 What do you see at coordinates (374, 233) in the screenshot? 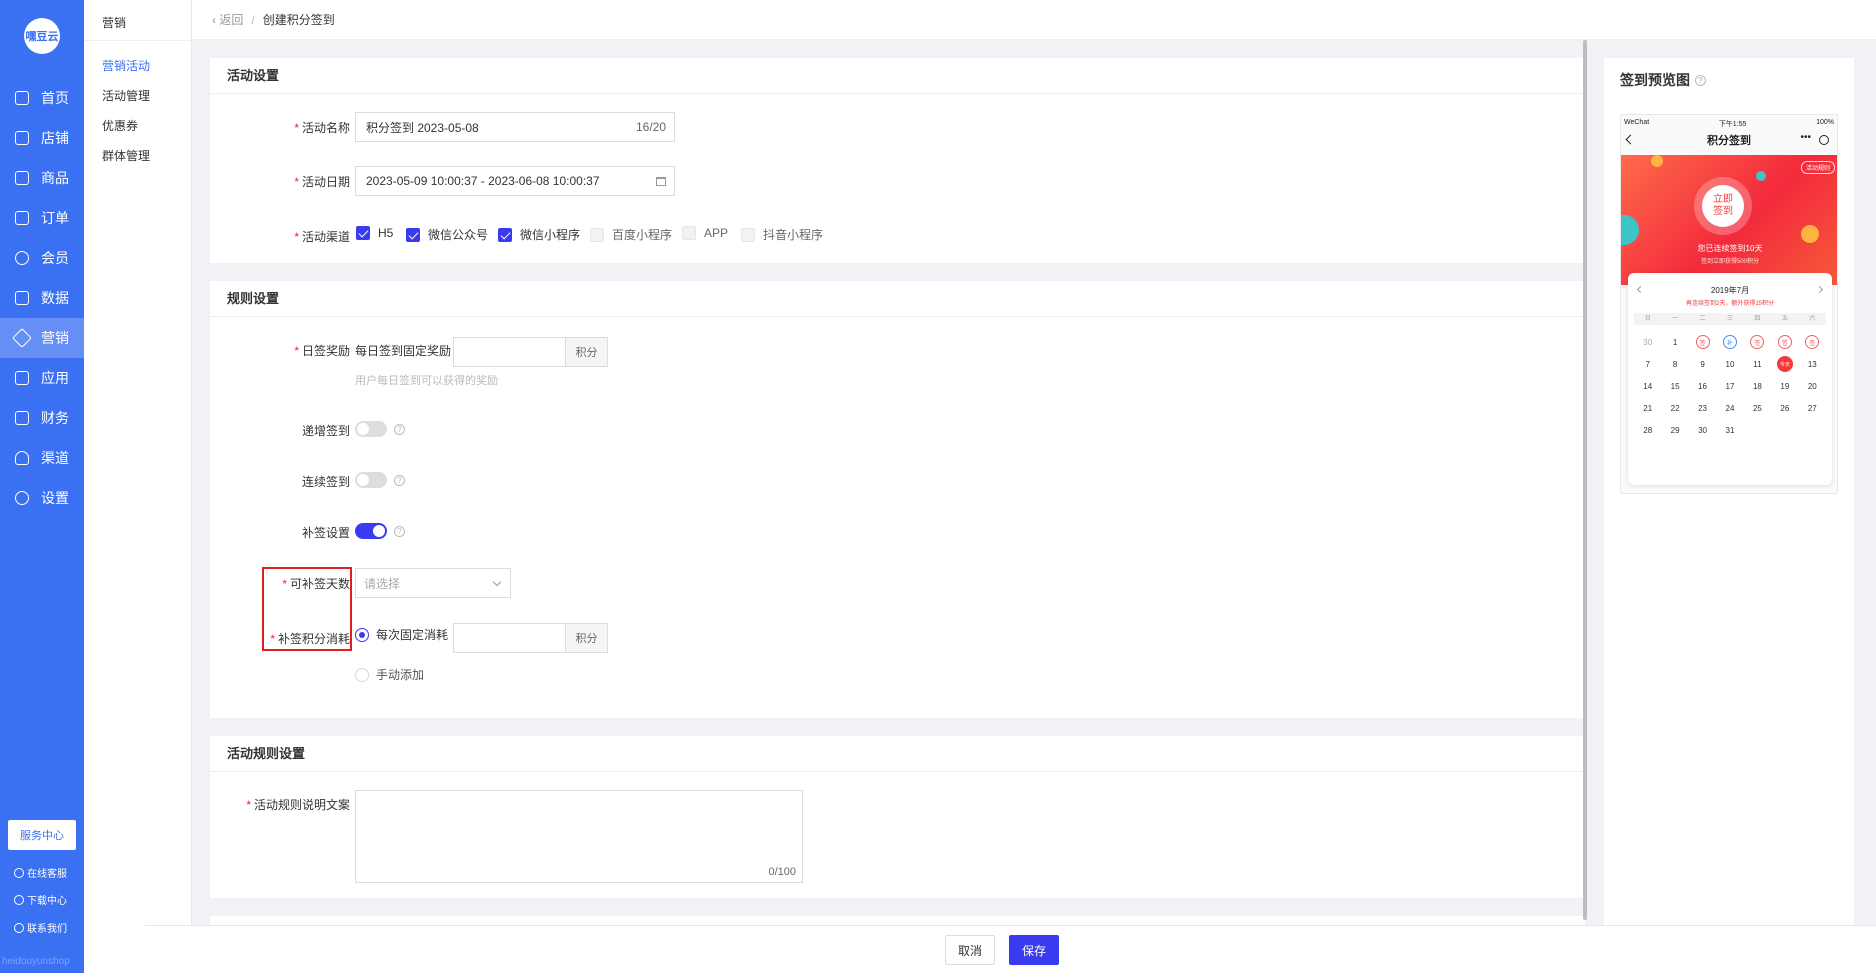
I see `channel-h5-checkbox: H5` at bounding box center [374, 233].